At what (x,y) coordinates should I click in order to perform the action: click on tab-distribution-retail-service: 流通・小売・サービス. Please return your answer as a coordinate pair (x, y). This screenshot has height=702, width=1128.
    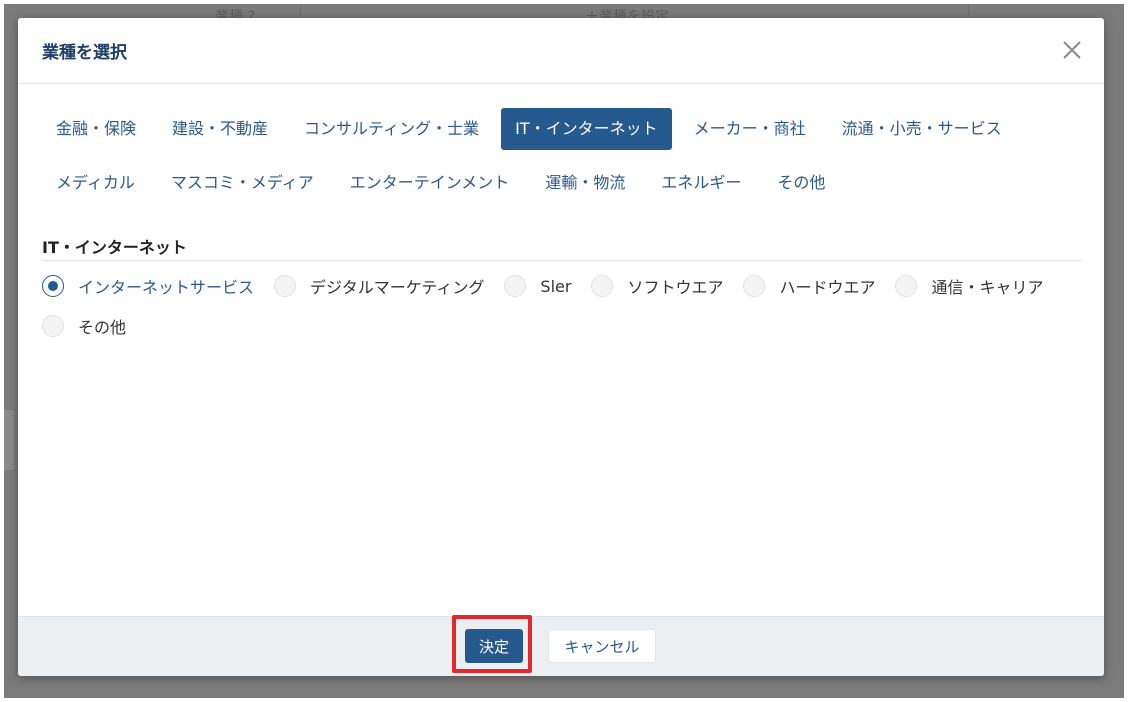
    Looking at the image, I should click on (922, 129).